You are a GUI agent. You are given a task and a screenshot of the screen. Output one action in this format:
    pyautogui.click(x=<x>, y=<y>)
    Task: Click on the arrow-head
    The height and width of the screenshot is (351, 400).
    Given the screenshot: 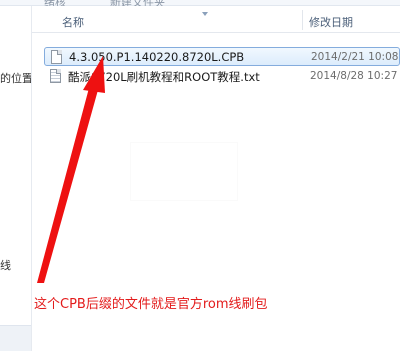 What is the action you would take?
    pyautogui.click(x=94, y=74)
    